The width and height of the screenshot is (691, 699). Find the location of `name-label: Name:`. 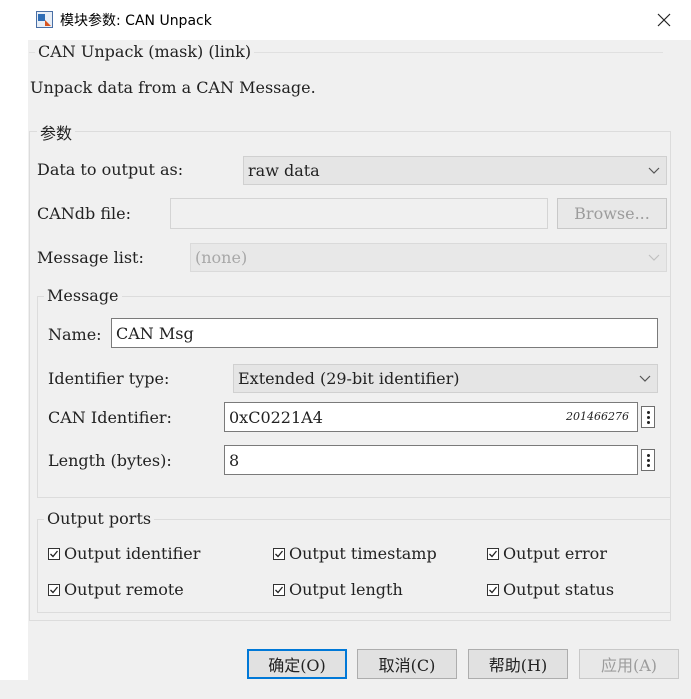

name-label: Name: is located at coordinates (75, 334).